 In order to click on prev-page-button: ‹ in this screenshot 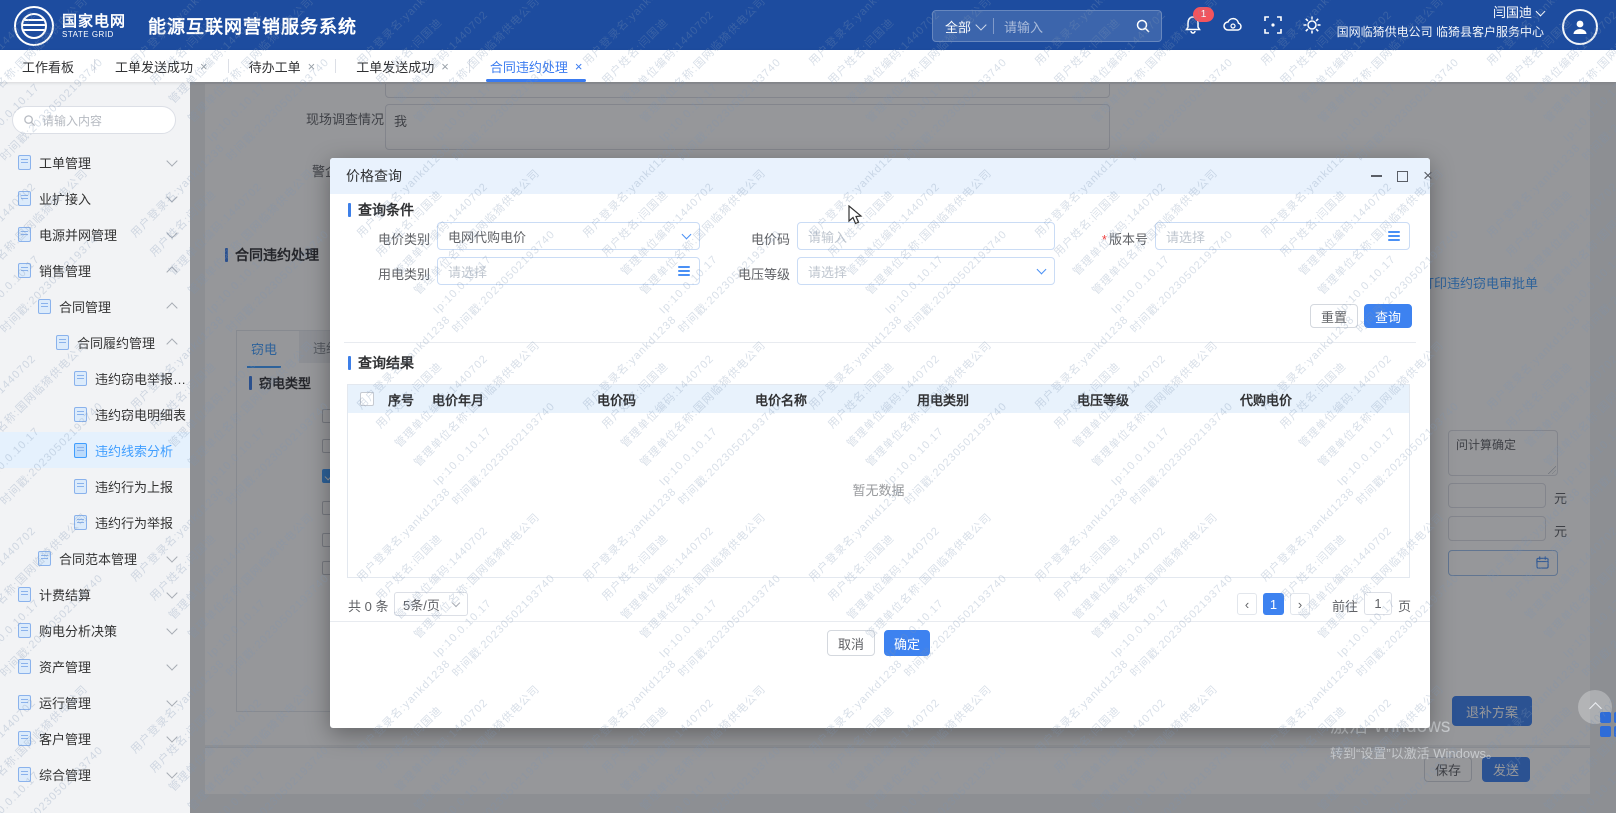, I will do `click(1247, 604)`.